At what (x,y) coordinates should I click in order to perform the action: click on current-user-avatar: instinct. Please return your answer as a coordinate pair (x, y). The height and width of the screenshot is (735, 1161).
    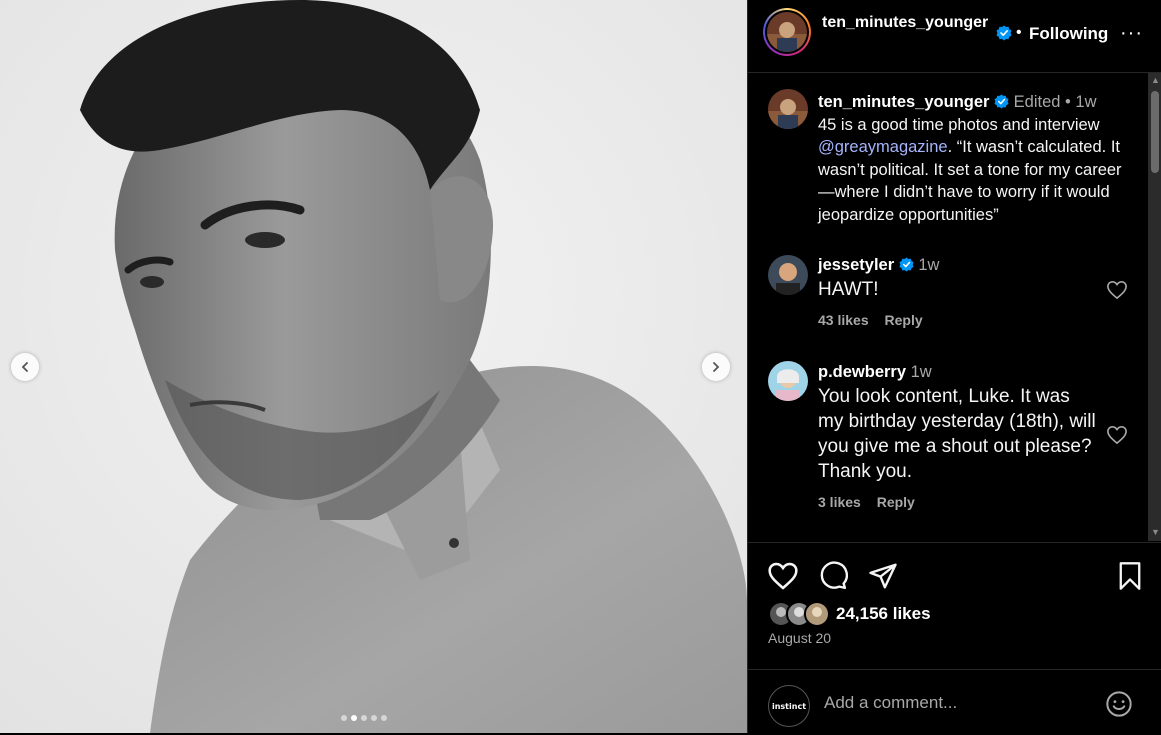
    Looking at the image, I should click on (789, 706).